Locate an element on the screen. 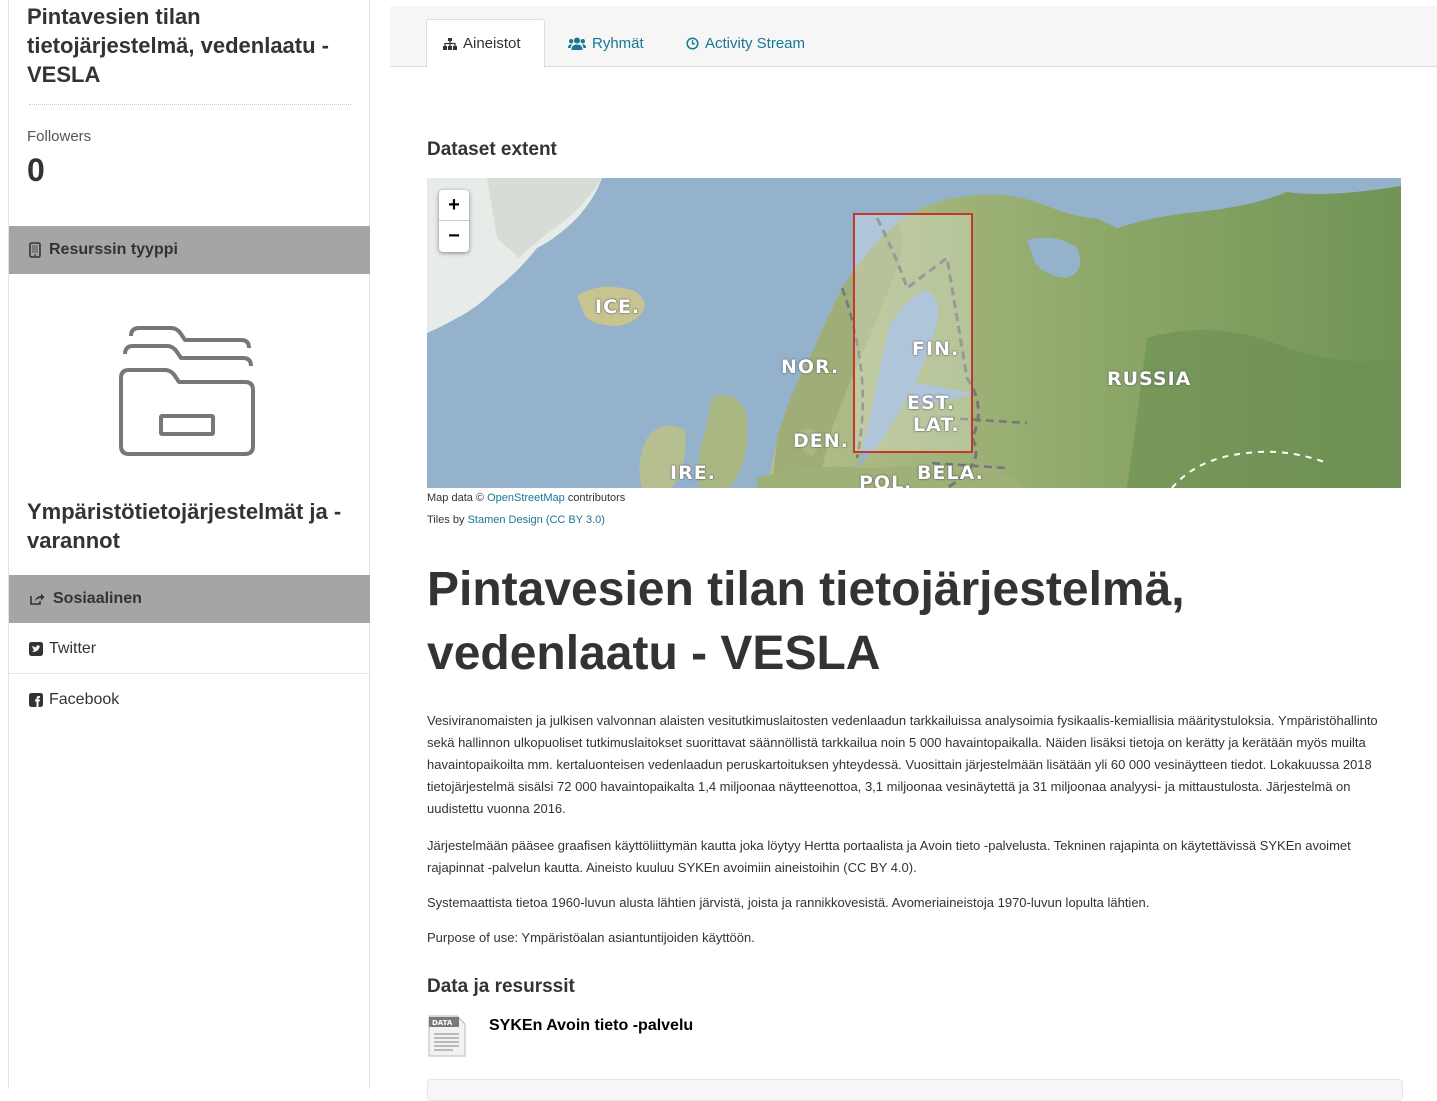 The height and width of the screenshot is (1101, 1437). social-heading: Sosiaalinen is located at coordinates (189, 599).